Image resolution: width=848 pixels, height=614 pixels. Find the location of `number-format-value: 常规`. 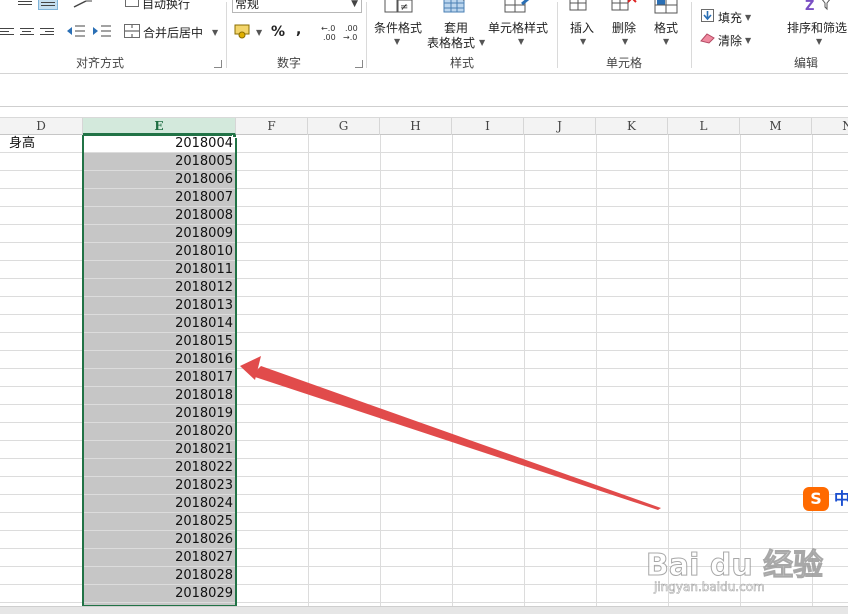

number-format-value: 常规 is located at coordinates (247, 5).